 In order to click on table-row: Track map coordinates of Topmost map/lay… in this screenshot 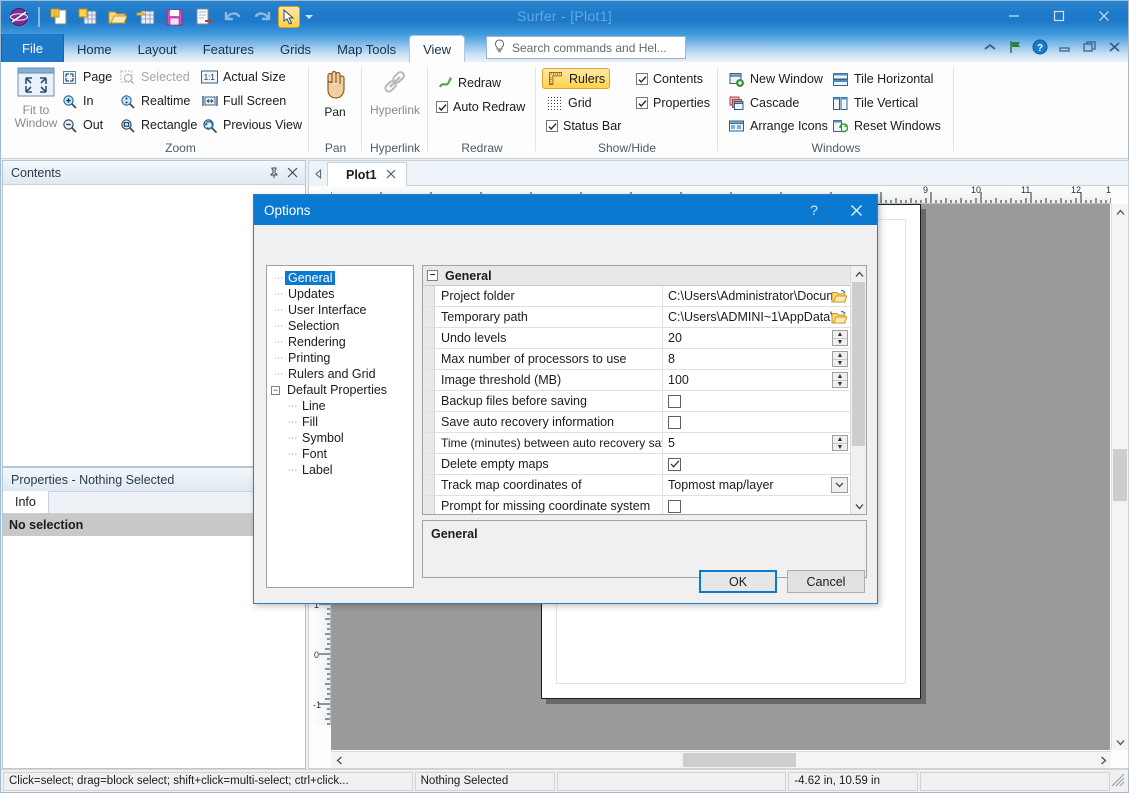, I will do `click(636, 485)`.